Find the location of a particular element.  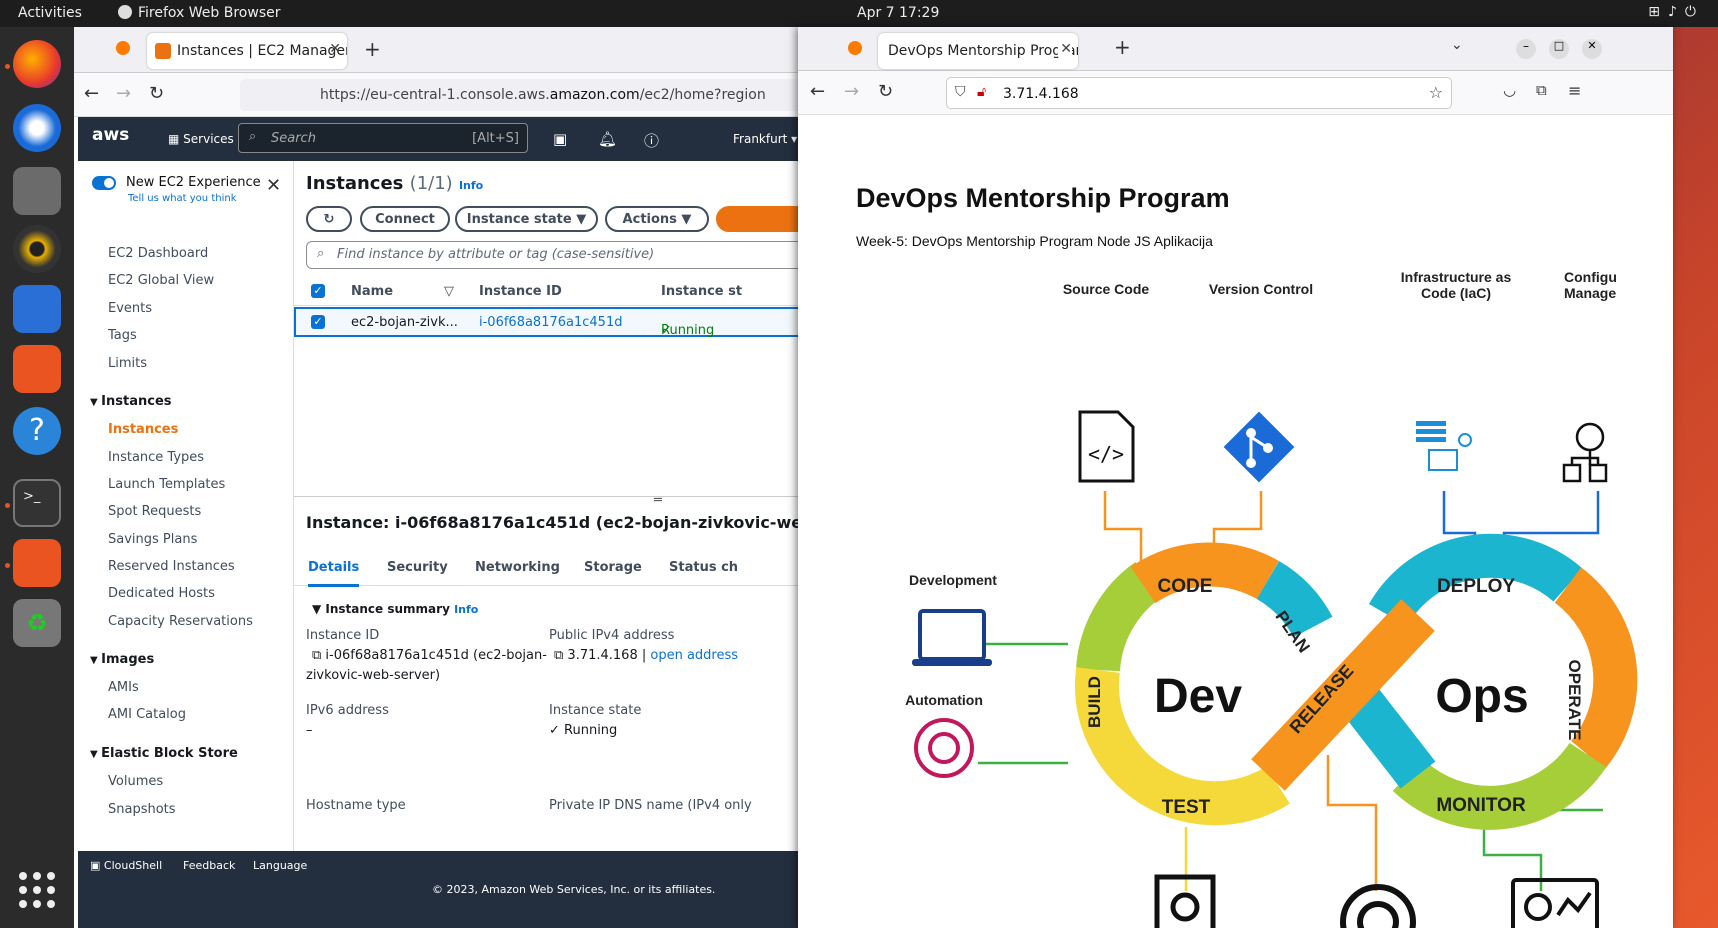

column-instance-id: Instance ID is located at coordinates (520, 291).